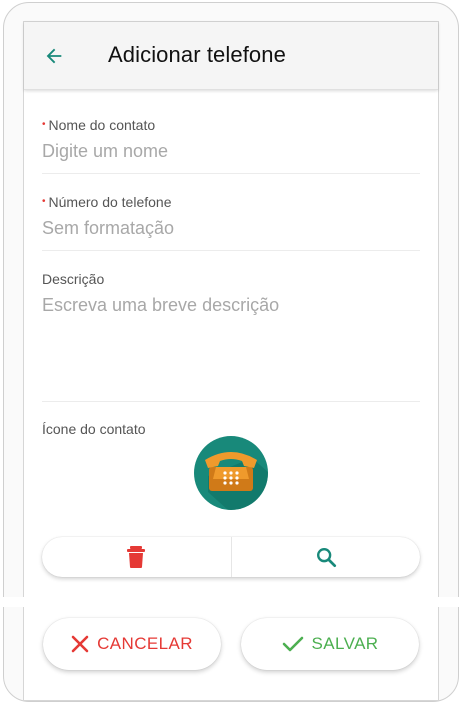 Image resolution: width=462 pixels, height=702 pixels. Describe the element at coordinates (232, 125) in the screenshot. I see `contact-name-label: • Nome do contato` at that location.